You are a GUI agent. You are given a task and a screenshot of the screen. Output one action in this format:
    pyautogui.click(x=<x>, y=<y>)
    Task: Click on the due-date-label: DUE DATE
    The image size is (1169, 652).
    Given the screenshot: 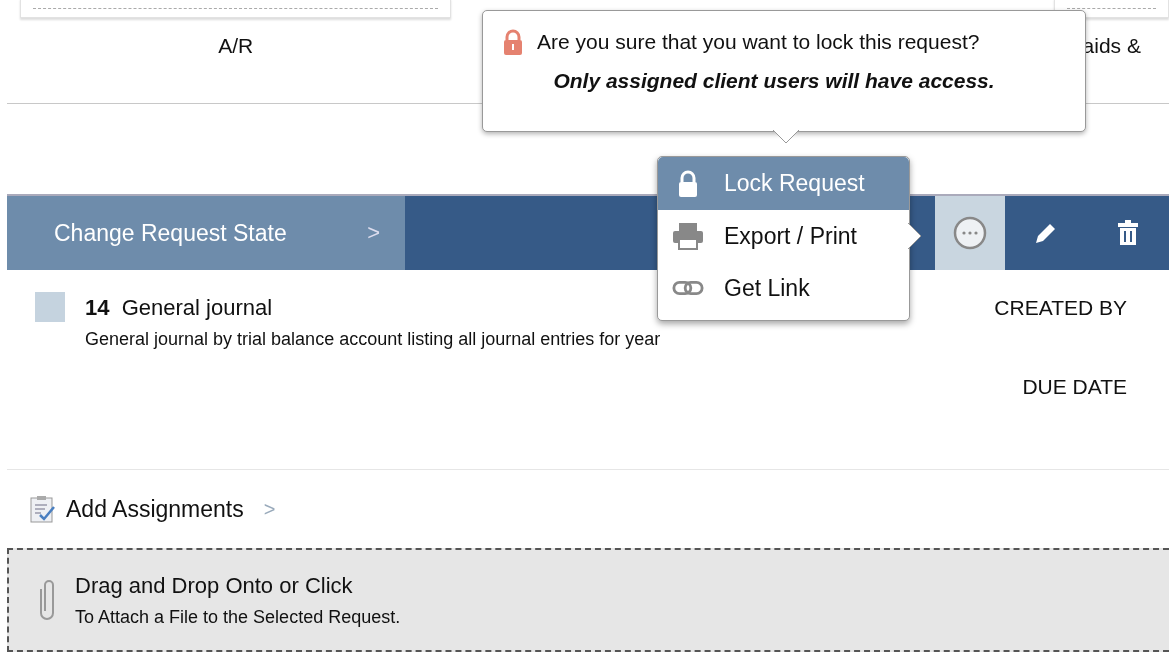 What is the action you would take?
    pyautogui.click(x=1074, y=387)
    